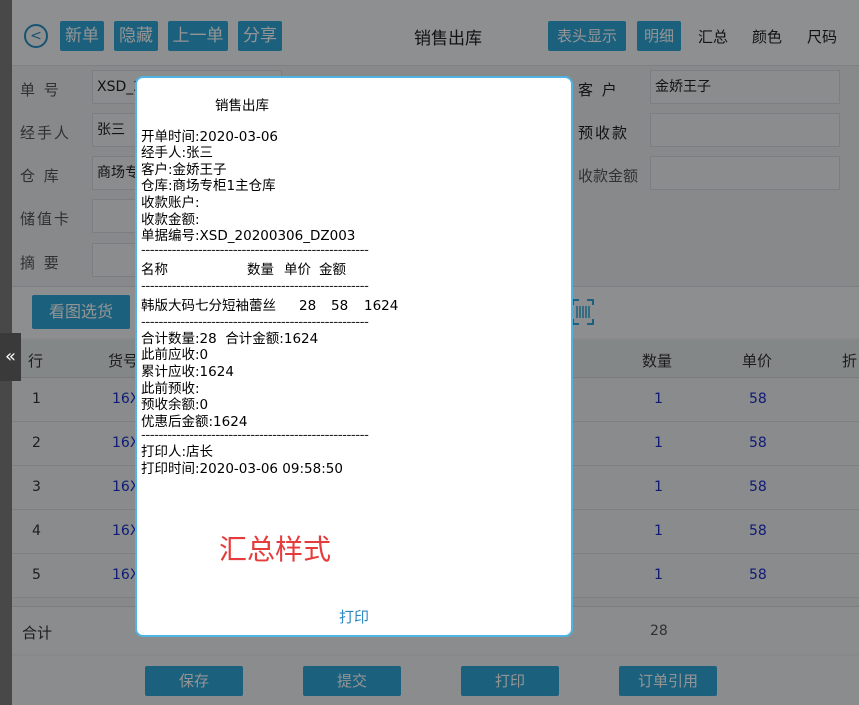 The image size is (859, 705). What do you see at coordinates (170, 219) in the screenshot?
I see `receipt-amount: 收款金额:` at bounding box center [170, 219].